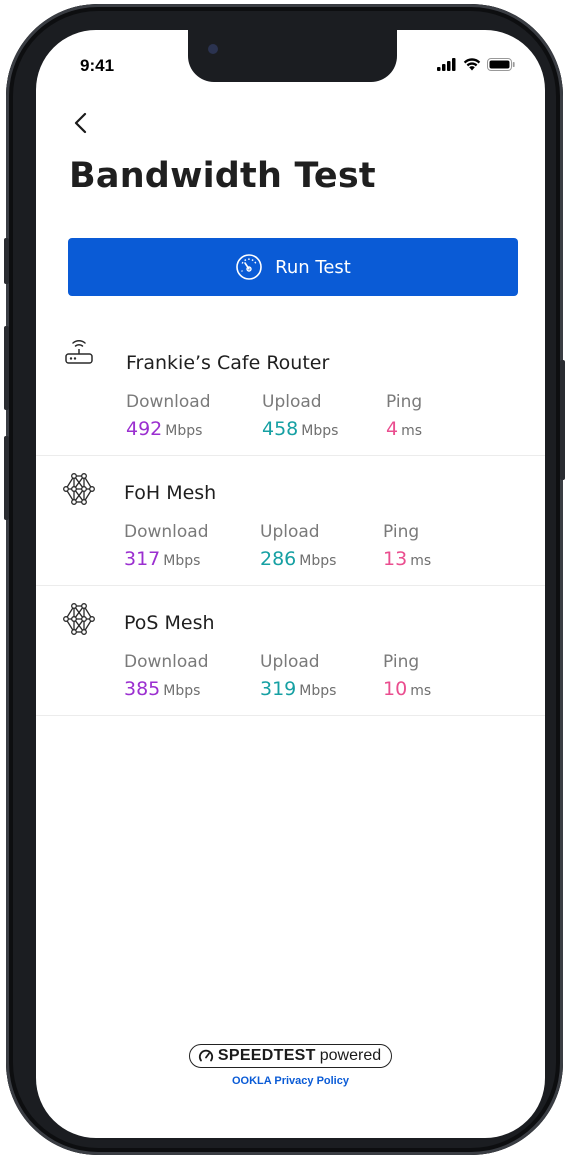 The image size is (569, 1159). I want to click on download-value: 317 Mbps, so click(162, 559).